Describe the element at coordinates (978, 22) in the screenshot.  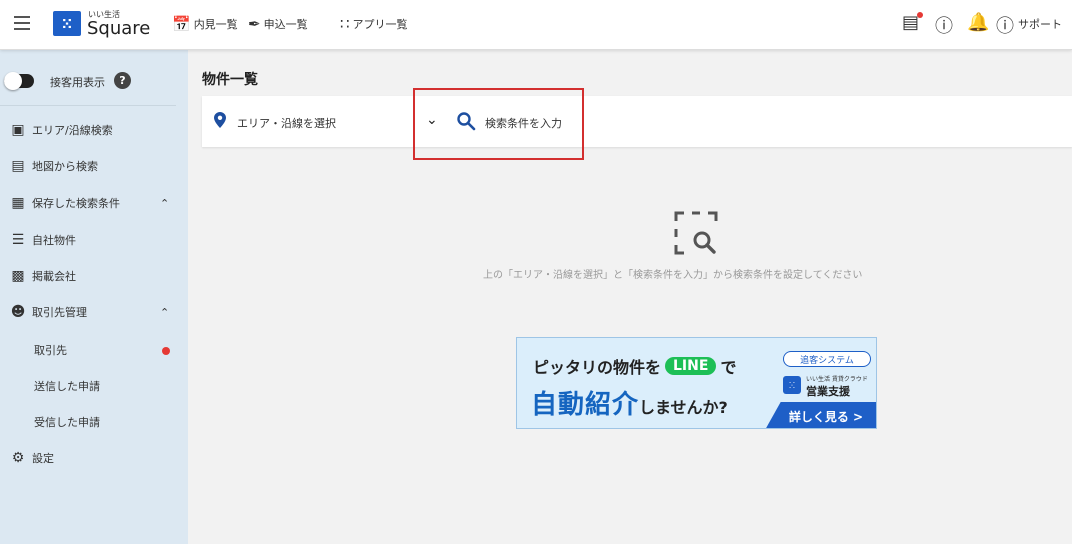
I see `bell-icon: 🔔` at that location.